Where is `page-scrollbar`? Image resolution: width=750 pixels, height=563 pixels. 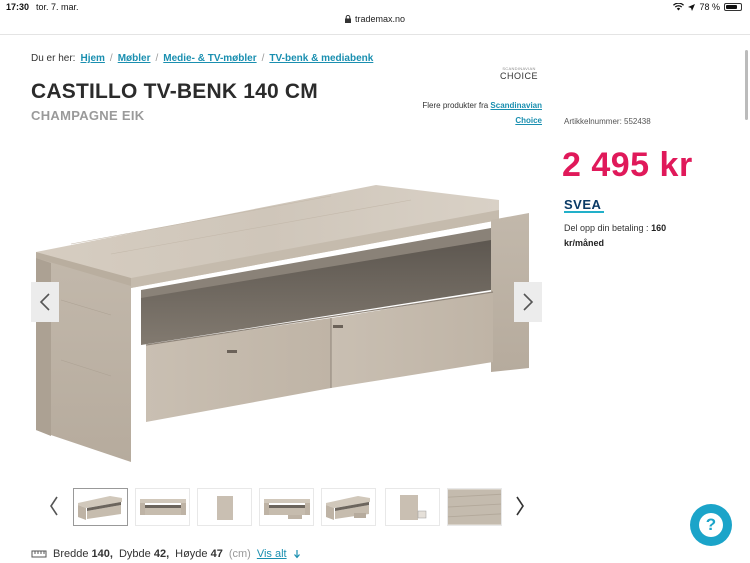
page-scrollbar is located at coordinates (746, 85).